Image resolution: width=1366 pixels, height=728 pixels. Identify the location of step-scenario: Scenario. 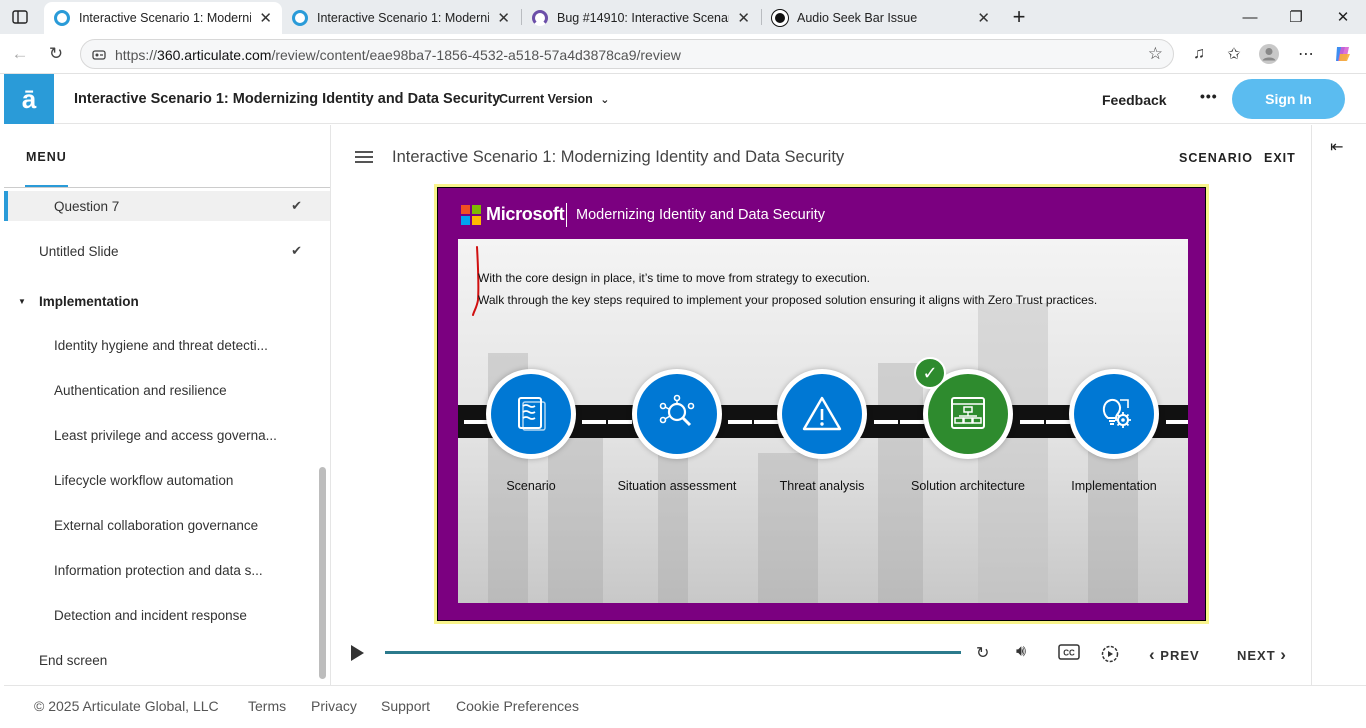
(531, 439).